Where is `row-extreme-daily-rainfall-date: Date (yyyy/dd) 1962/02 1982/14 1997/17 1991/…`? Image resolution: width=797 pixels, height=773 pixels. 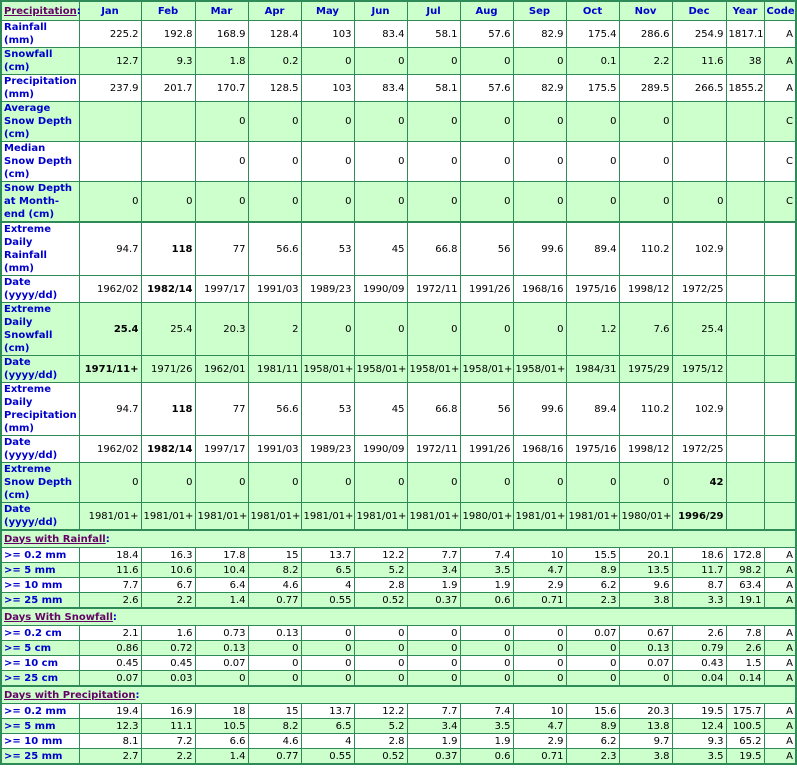
row-extreme-daily-rainfall-date: Date (yyyy/dd) 1962/02 1982/14 1997/17 1991/… is located at coordinates (398, 289).